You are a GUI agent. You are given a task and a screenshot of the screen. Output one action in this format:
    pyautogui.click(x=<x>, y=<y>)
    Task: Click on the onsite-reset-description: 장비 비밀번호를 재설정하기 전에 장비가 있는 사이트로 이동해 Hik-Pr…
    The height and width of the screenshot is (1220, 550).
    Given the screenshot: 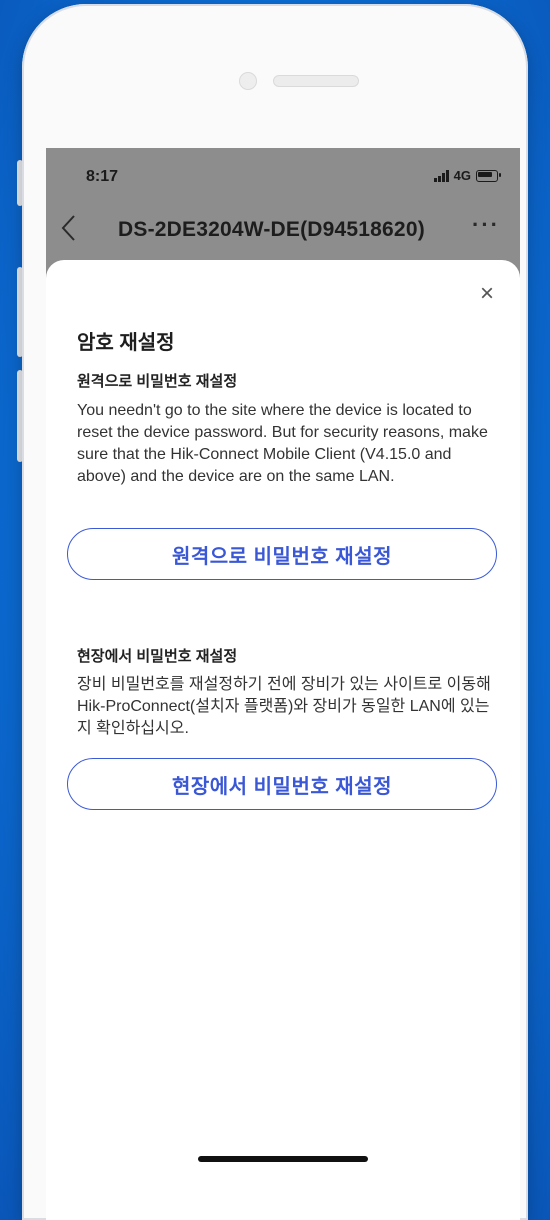 What is the action you would take?
    pyautogui.click(x=284, y=706)
    